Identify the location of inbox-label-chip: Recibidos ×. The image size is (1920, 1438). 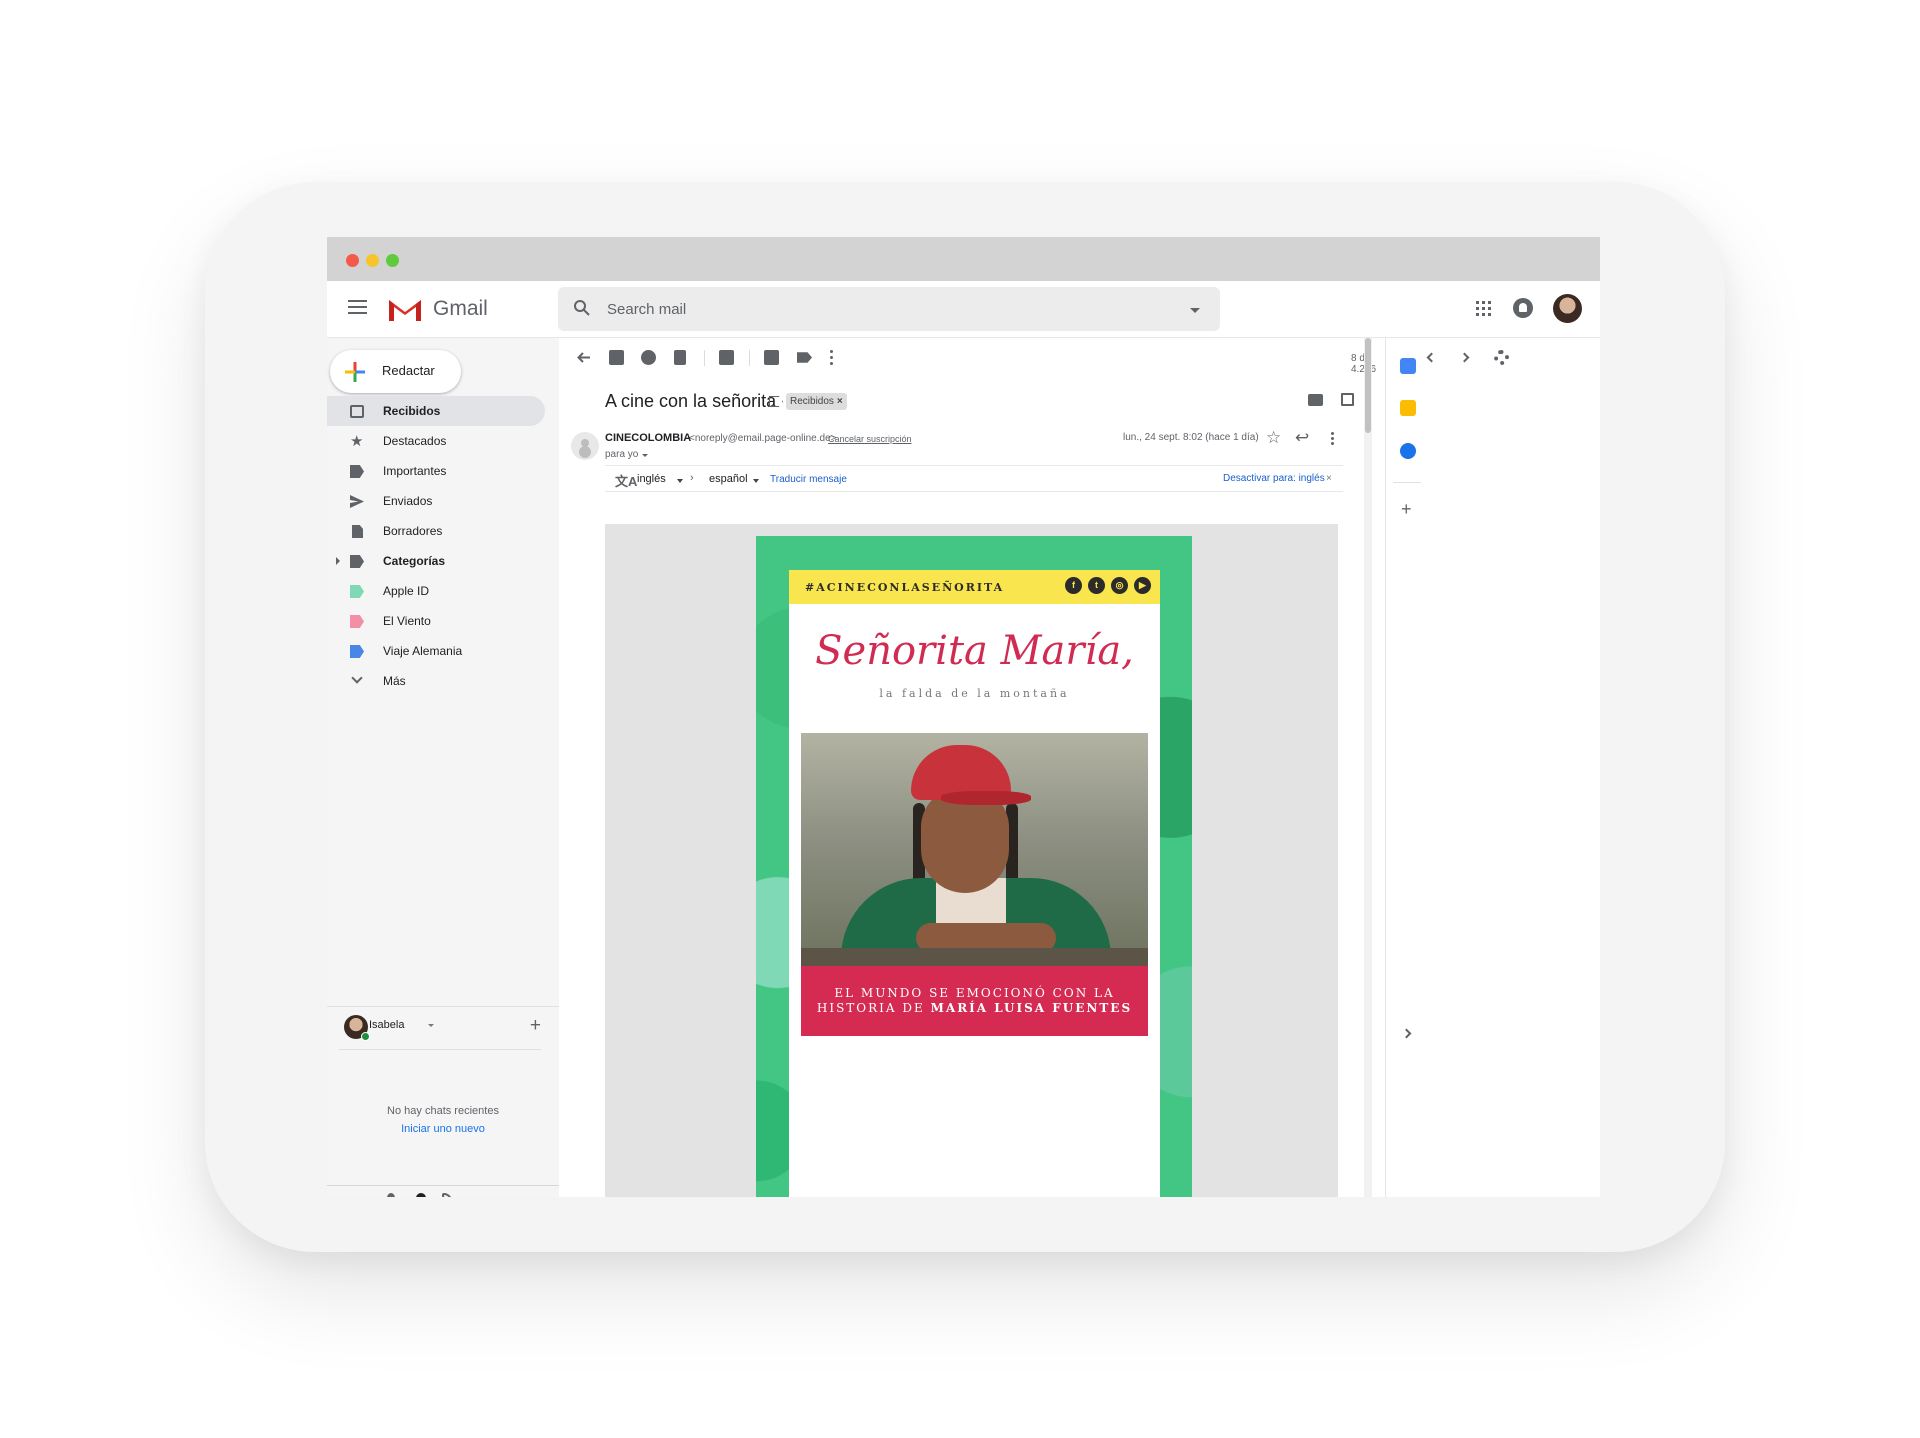
(816, 401).